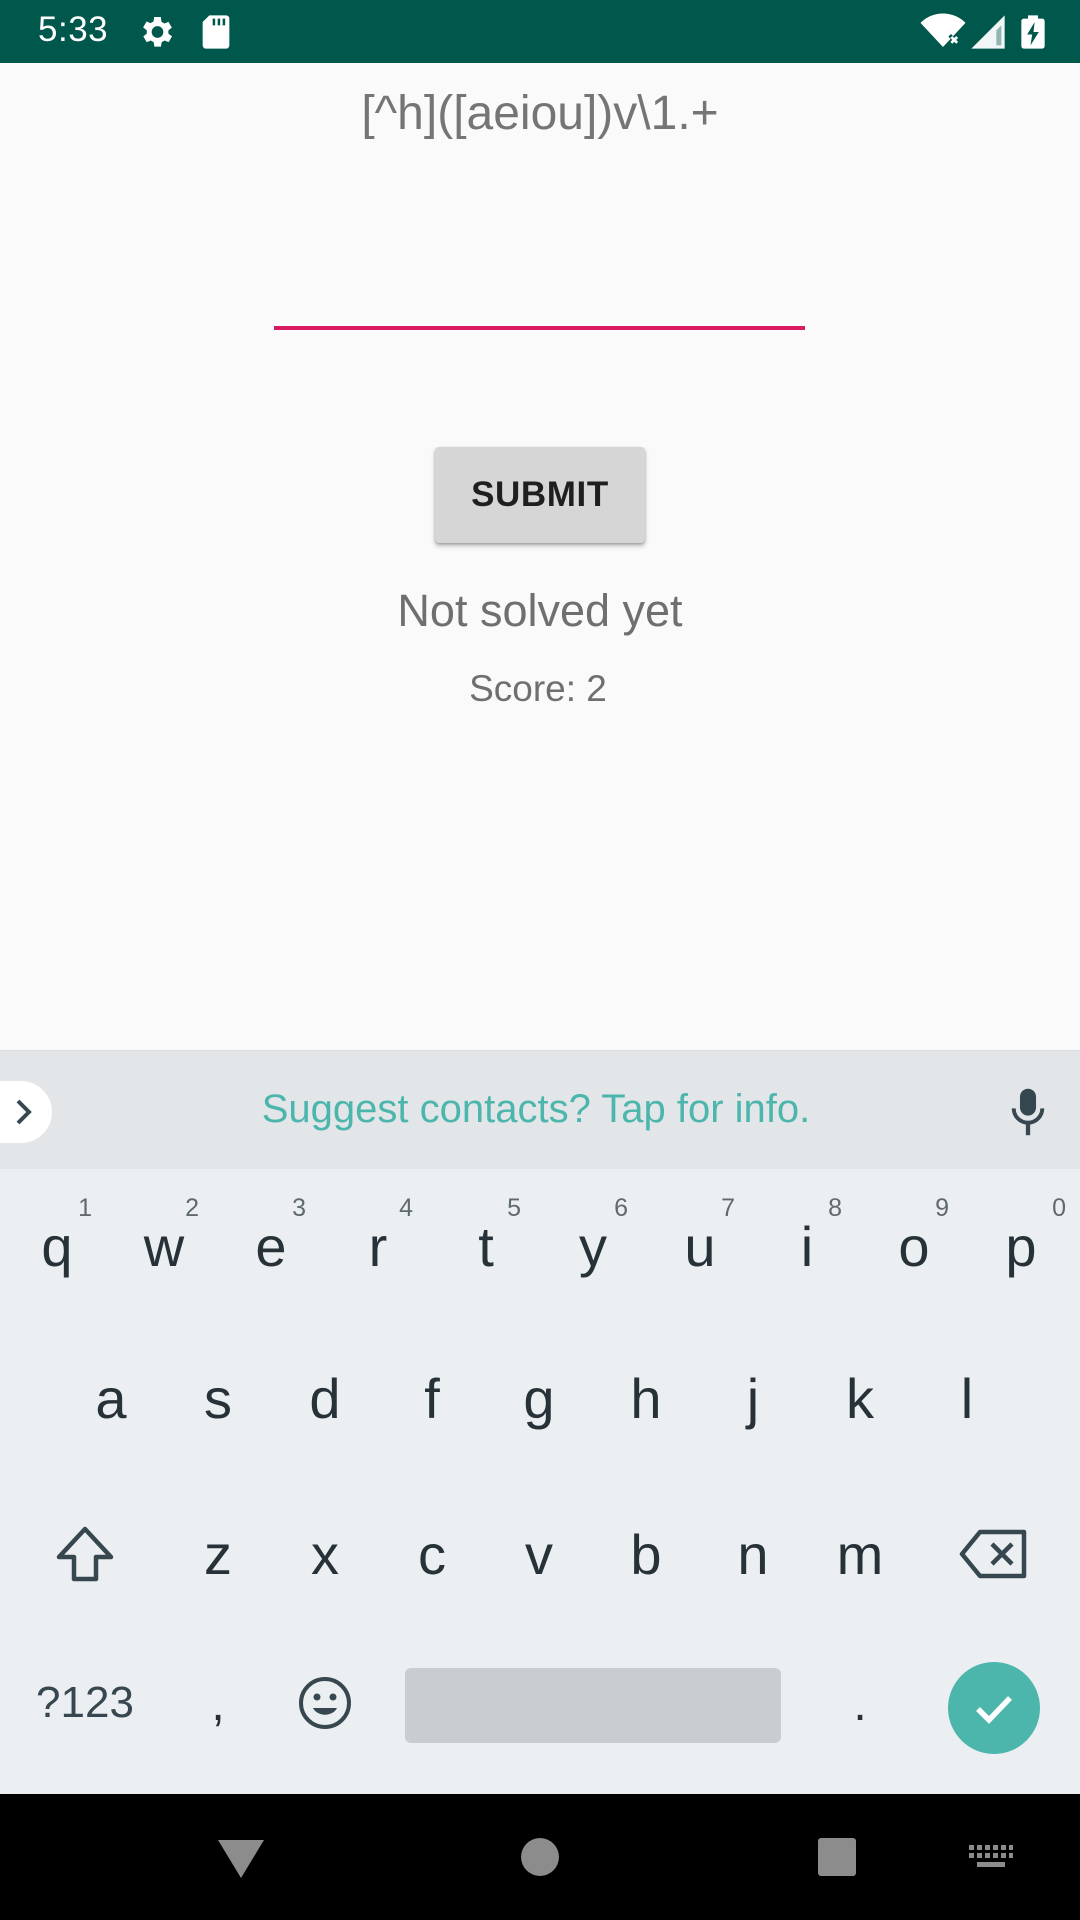 The image size is (1080, 1920). What do you see at coordinates (216, 32) in the screenshot?
I see `sd-card-icon` at bounding box center [216, 32].